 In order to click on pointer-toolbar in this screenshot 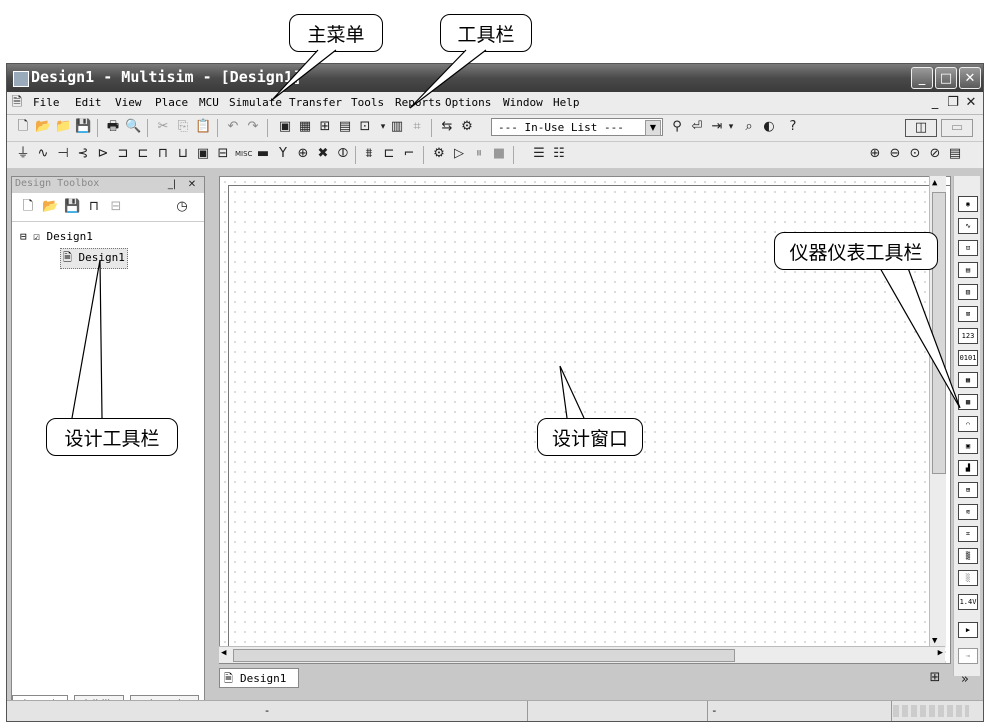, I will do `click(448, 79)`.